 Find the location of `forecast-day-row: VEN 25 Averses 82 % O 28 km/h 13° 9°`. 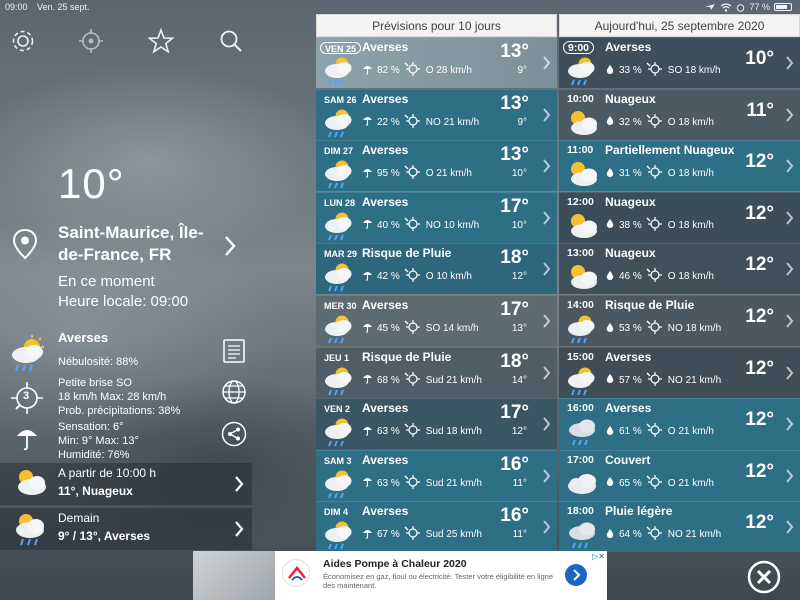

forecast-day-row: VEN 25 Averses 82 % O 28 km/h 13° 9° is located at coordinates (436, 62).